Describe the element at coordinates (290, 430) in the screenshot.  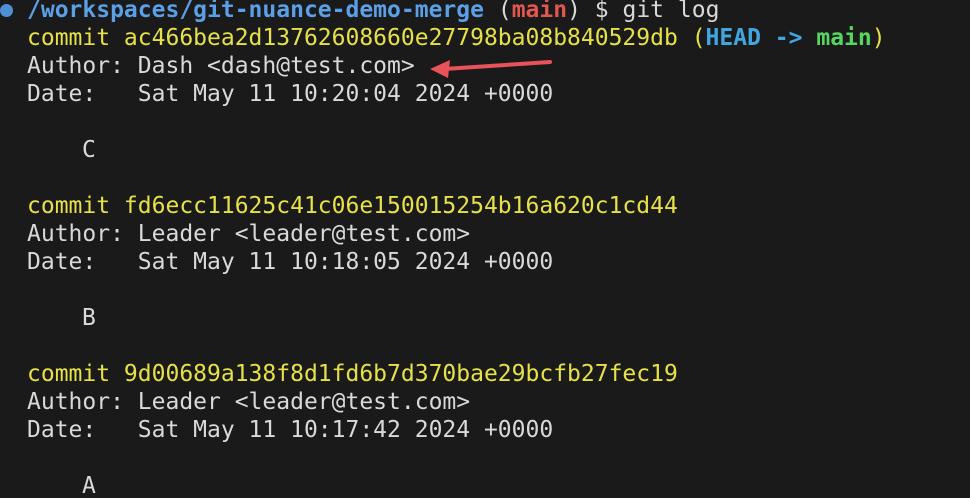
I see `date-line: Date: Sat May 11 10:17:42 2024 +0000` at that location.